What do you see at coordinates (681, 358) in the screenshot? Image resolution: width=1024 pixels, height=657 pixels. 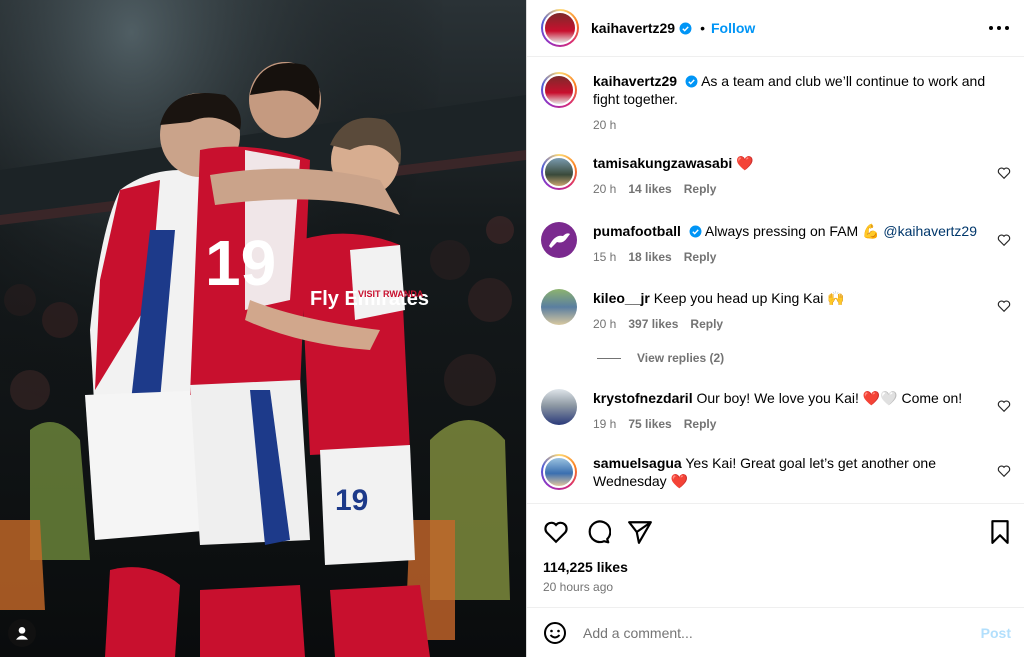 I see `view-replies-label: View replies (2)` at bounding box center [681, 358].